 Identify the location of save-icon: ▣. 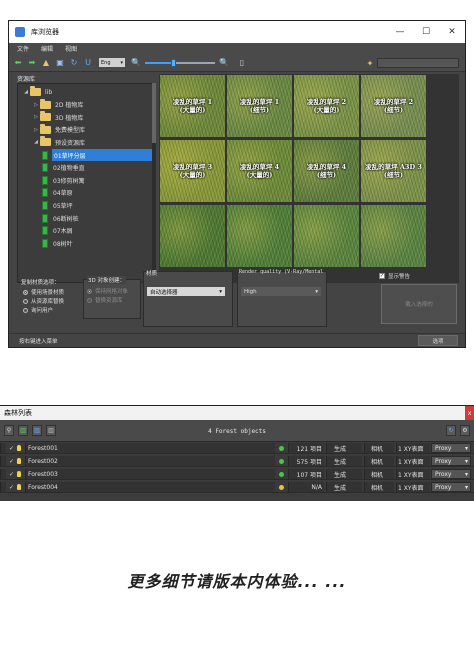
(60, 63).